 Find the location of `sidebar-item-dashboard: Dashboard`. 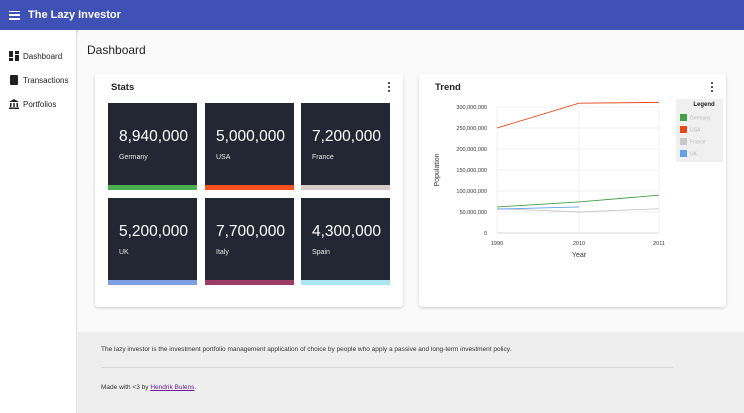

sidebar-item-dashboard: Dashboard is located at coordinates (38, 56).